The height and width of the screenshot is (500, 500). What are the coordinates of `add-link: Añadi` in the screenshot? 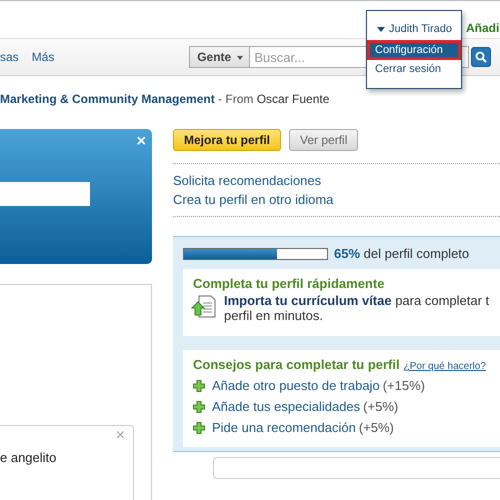 It's located at (483, 28).